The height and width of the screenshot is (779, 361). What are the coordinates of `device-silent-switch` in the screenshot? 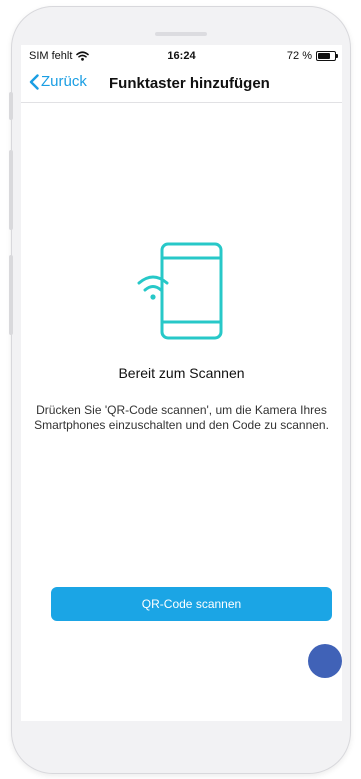 It's located at (11, 106).